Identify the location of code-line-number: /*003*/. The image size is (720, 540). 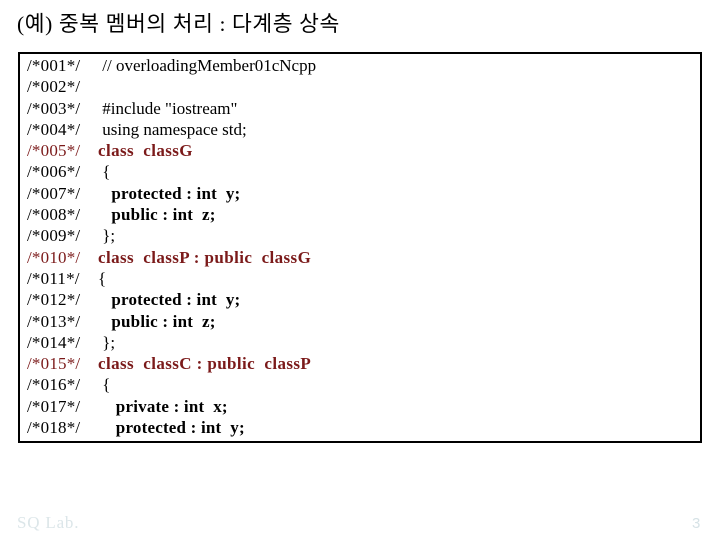
(54, 108).